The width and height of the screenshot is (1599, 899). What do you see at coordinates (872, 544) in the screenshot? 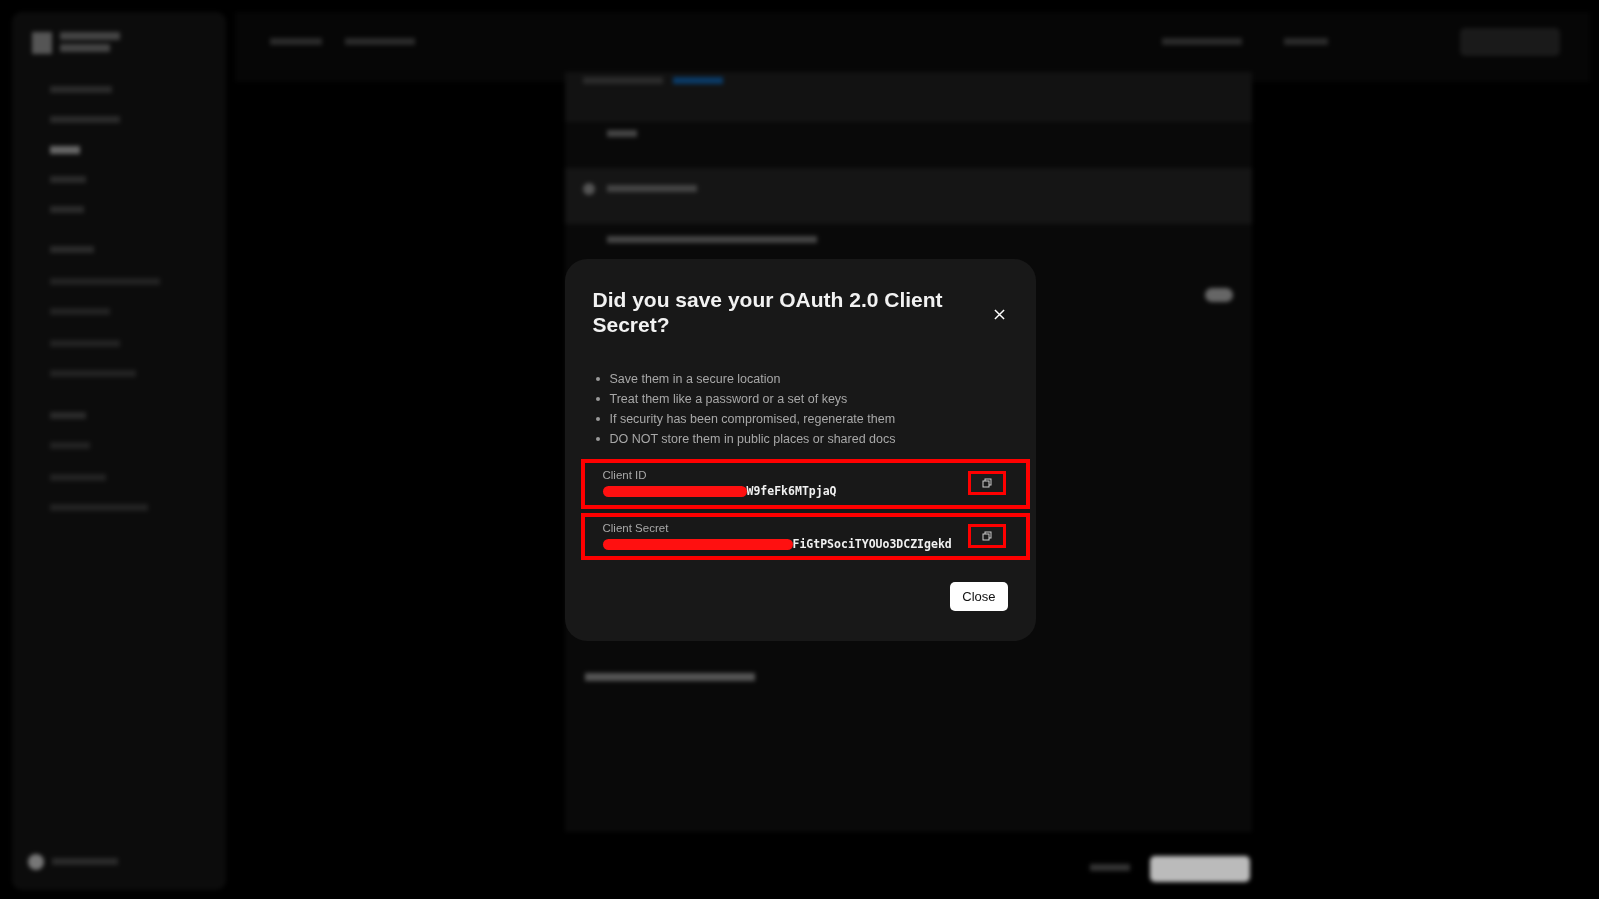
I see `credential-value: FiGtPSociTYOUo3DCZIgekd` at bounding box center [872, 544].